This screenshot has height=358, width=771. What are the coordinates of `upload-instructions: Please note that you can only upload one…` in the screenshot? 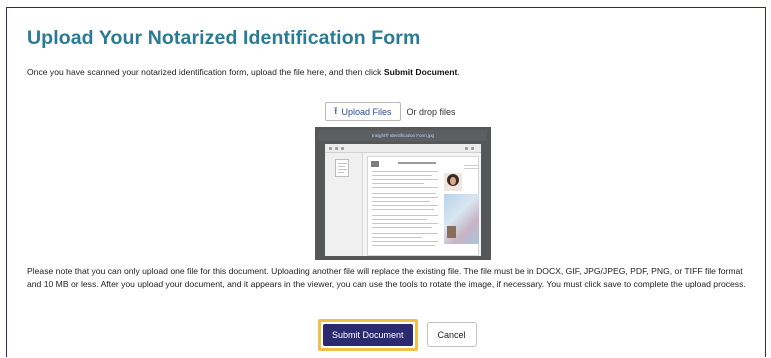 It's located at (386, 278).